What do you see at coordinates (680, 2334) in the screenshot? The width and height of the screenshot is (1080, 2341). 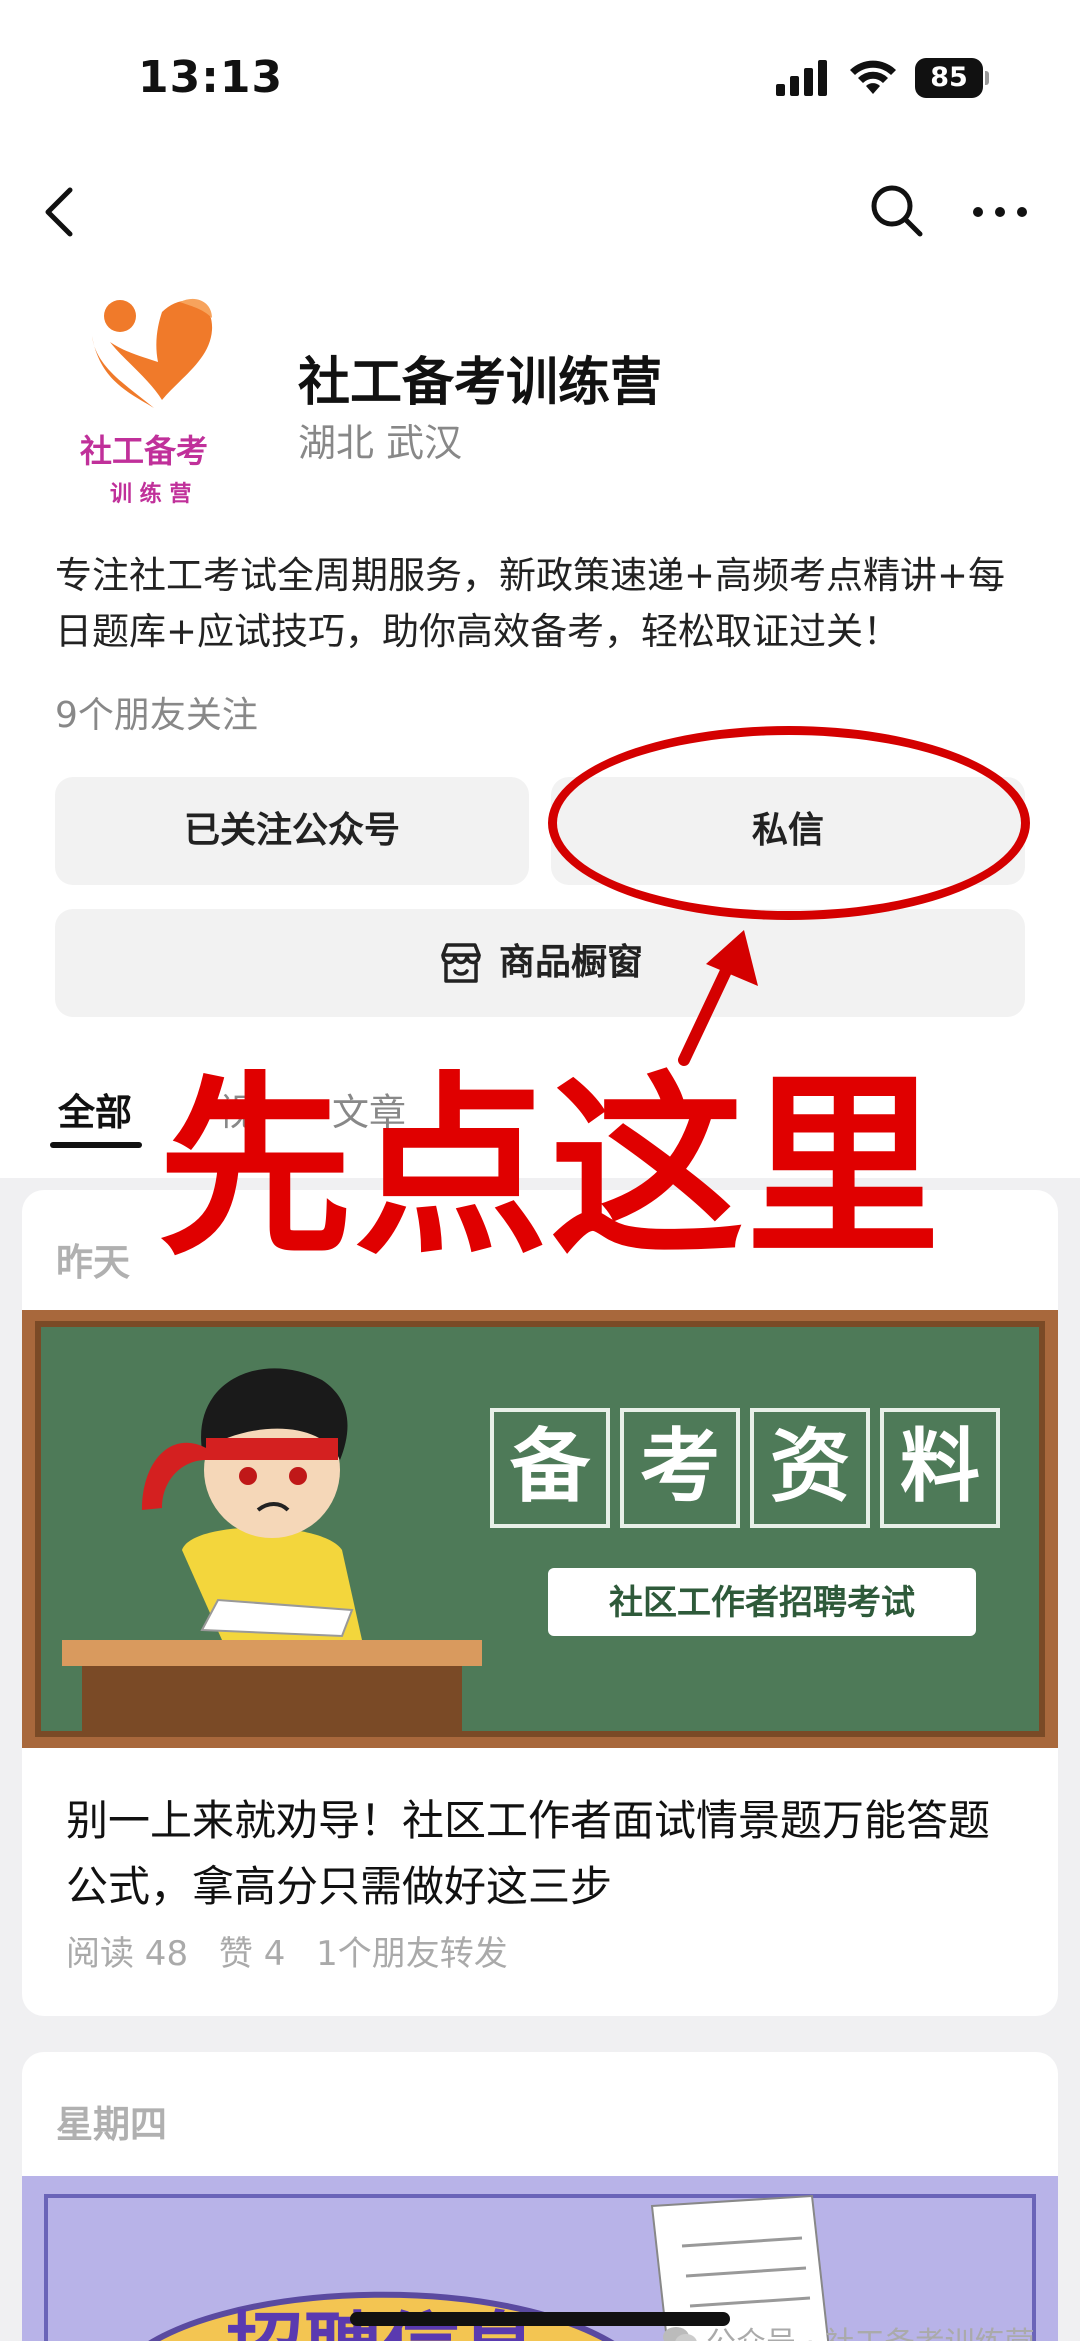 I see `wechat-icon` at bounding box center [680, 2334].